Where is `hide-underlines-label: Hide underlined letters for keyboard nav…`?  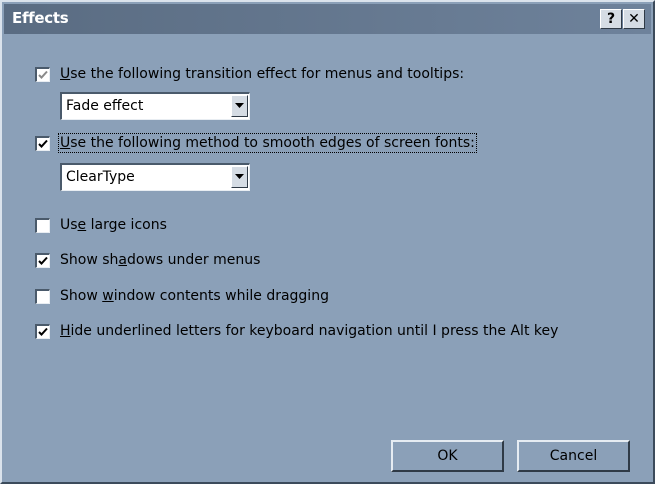 hide-underlines-label: Hide underlined letters for keyboard nav… is located at coordinates (309, 331).